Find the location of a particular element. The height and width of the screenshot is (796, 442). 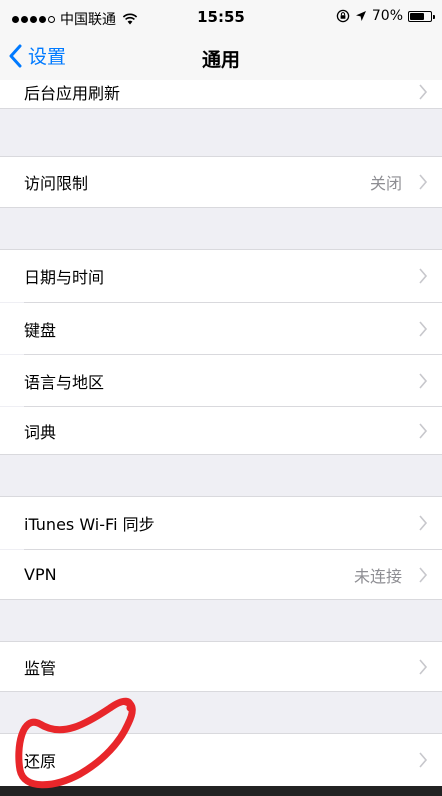

row-label: 监管 is located at coordinates (40, 668).